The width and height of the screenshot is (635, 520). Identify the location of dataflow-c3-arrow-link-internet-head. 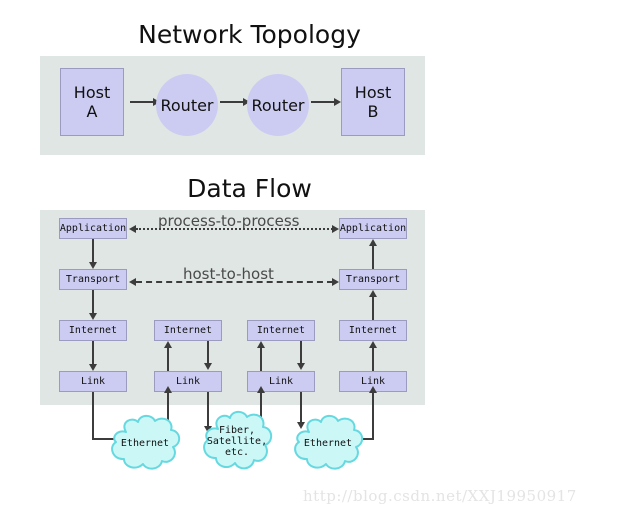
(261, 344).